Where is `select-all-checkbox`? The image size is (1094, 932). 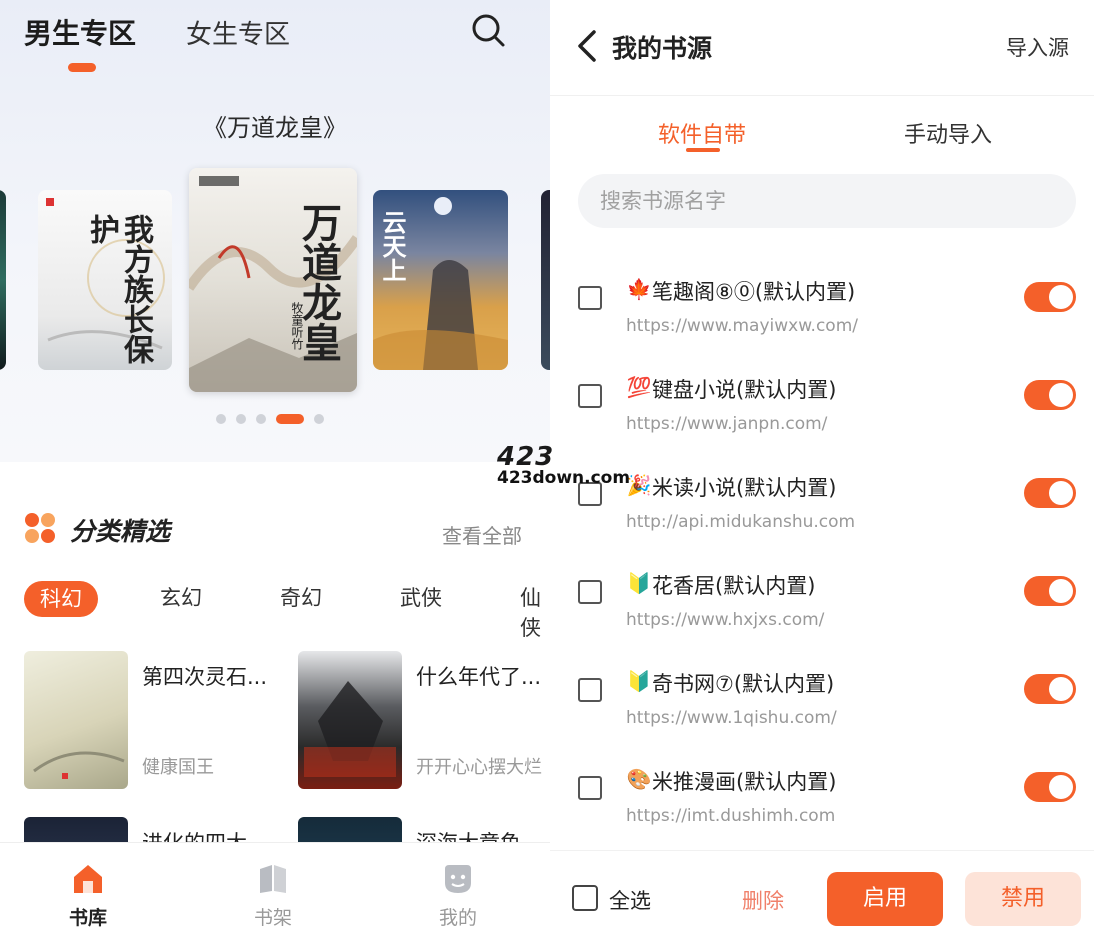 select-all-checkbox is located at coordinates (585, 898).